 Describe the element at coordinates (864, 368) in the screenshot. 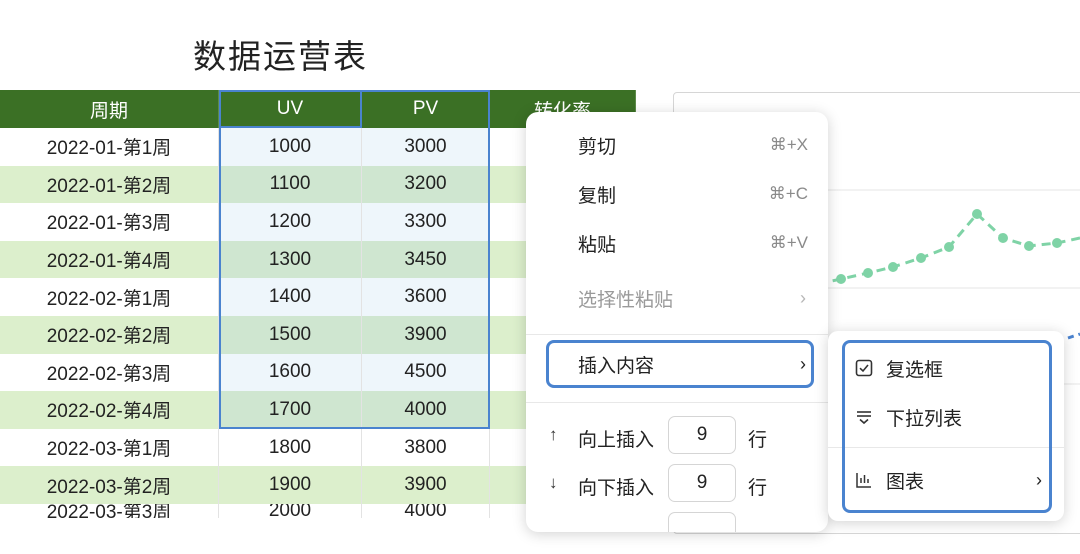

I see `checkbox-icon` at that location.